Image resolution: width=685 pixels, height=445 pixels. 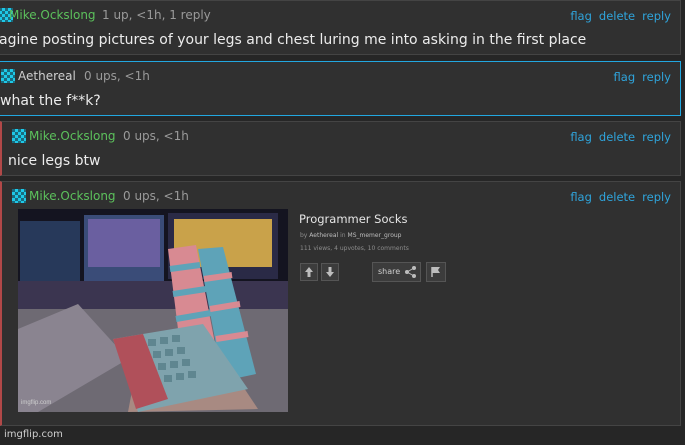 I want to click on share-label: share, so click(x=389, y=271).